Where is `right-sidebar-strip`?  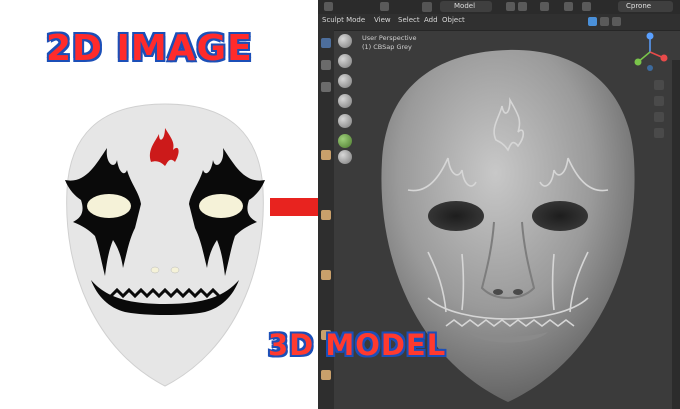 right-sidebar-strip is located at coordinates (676, 234).